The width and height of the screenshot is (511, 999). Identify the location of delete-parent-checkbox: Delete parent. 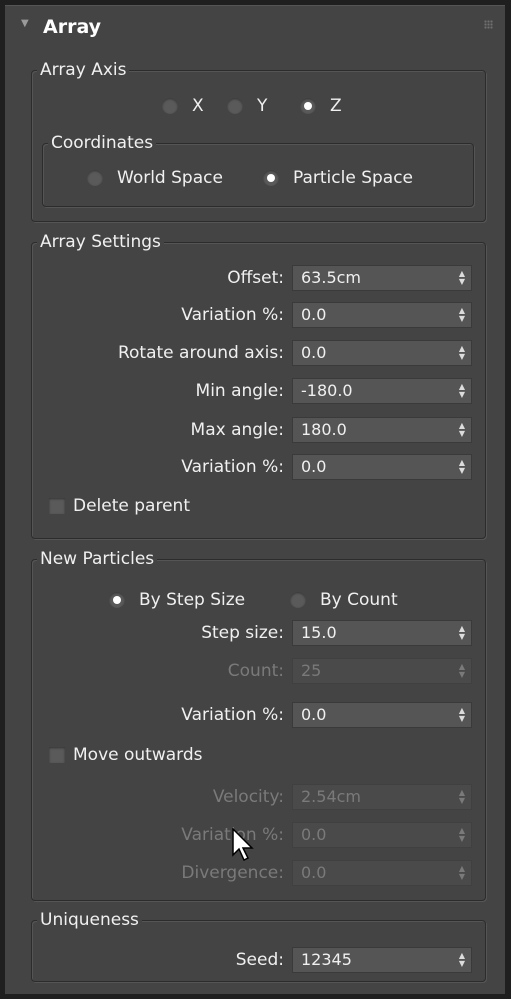
(119, 506).